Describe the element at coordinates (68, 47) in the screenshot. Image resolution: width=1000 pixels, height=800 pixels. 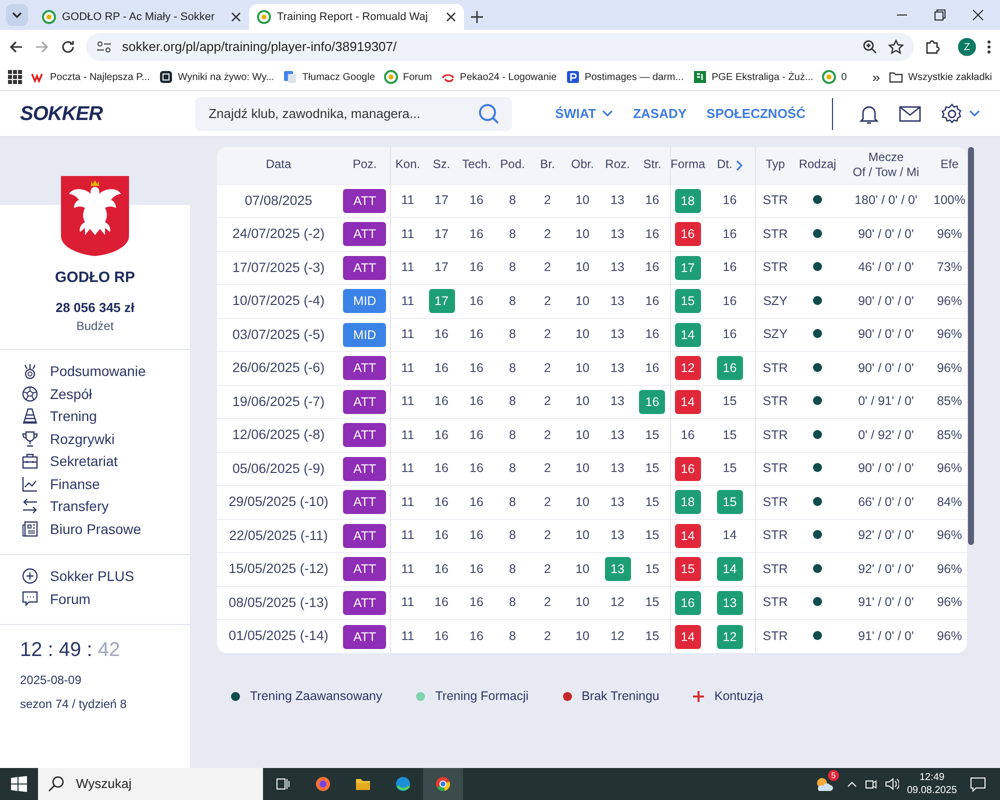
I see `reload-icon` at that location.